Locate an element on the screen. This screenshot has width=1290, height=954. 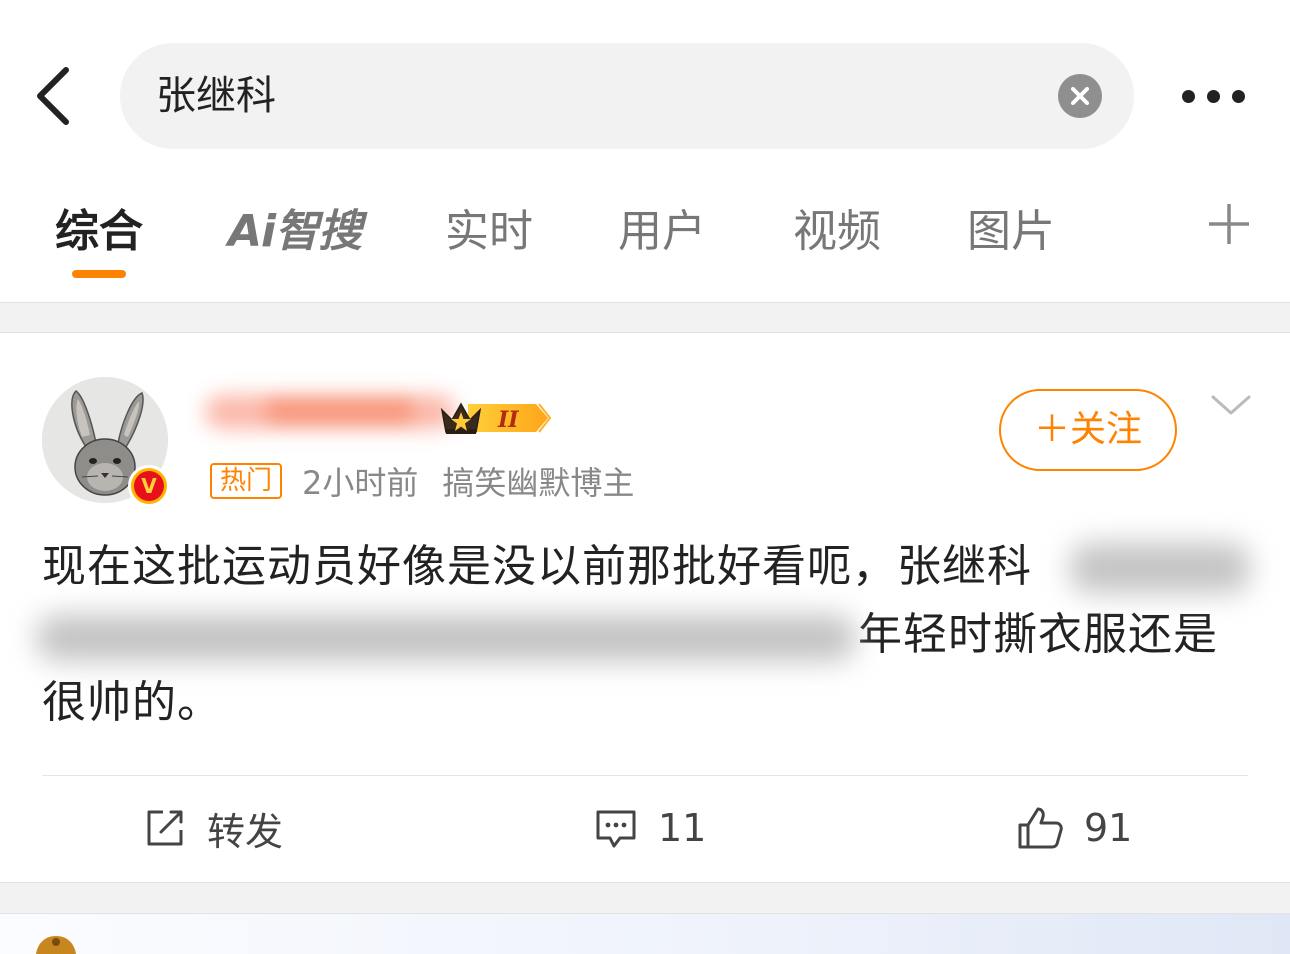
tab-comprehensive: 综合 is located at coordinates (99, 232).